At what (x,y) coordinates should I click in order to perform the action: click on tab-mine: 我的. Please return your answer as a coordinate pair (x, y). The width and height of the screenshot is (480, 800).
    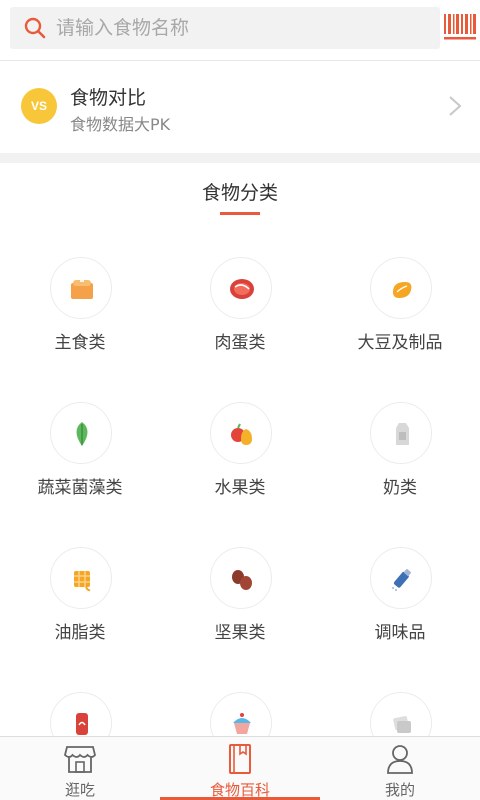
    Looking at the image, I should click on (400, 768).